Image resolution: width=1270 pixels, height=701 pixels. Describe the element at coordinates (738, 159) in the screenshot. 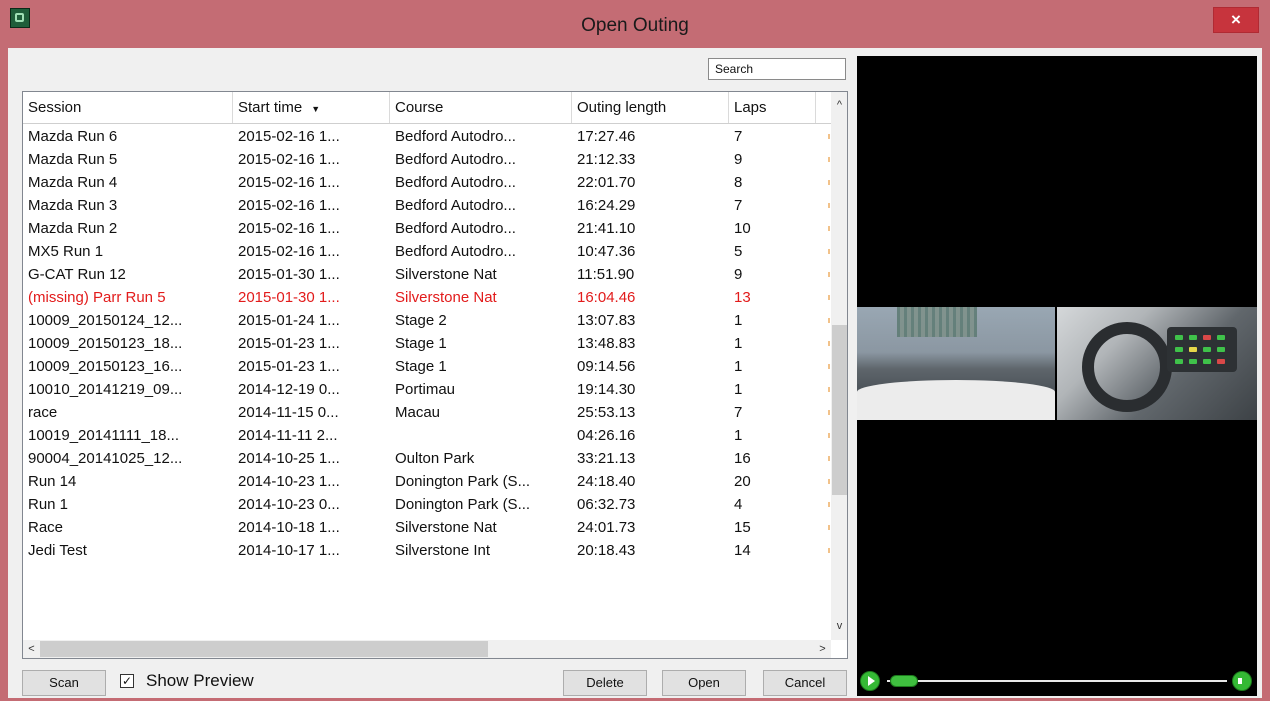

I see `cell-laps: 9` at that location.